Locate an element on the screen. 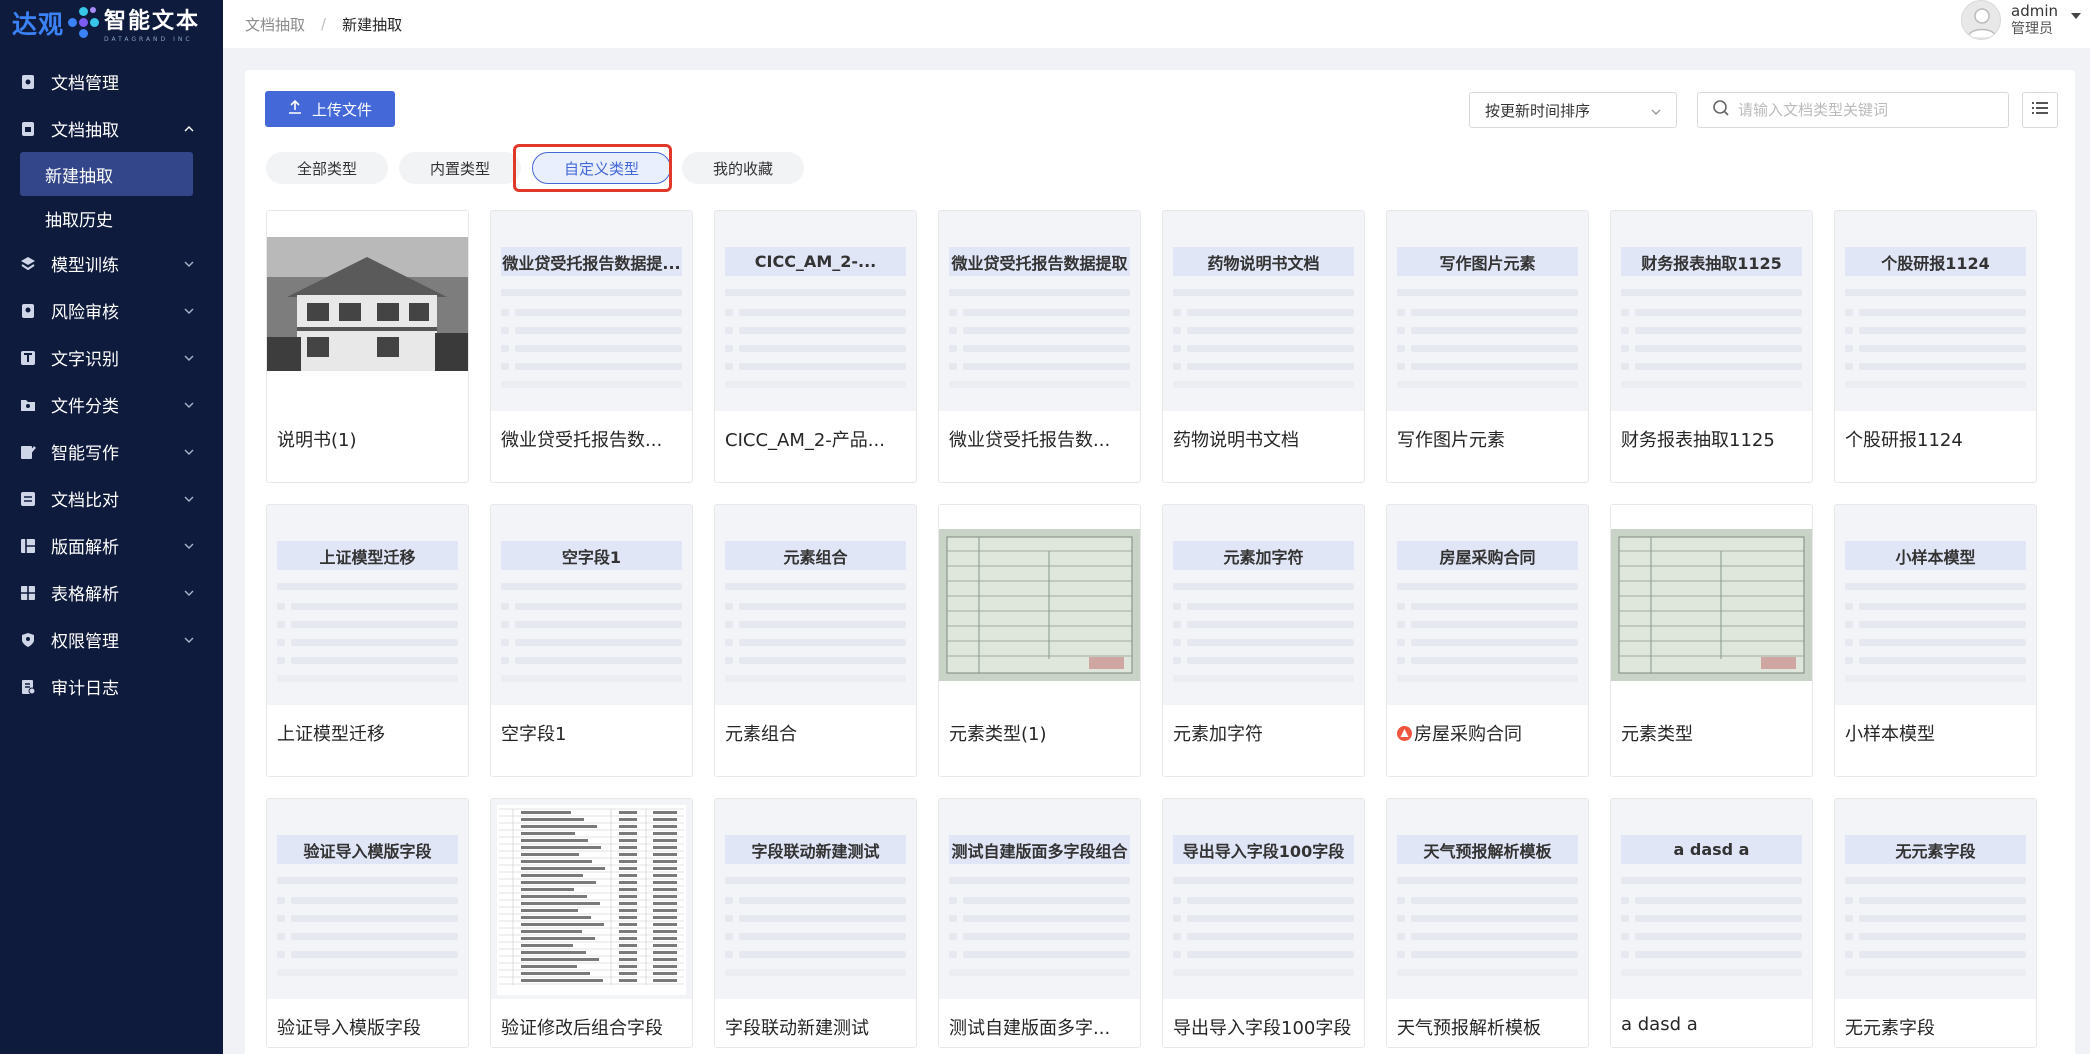 The height and width of the screenshot is (1054, 2090). breadcrumb-parent: 文档抽取 is located at coordinates (275, 24).